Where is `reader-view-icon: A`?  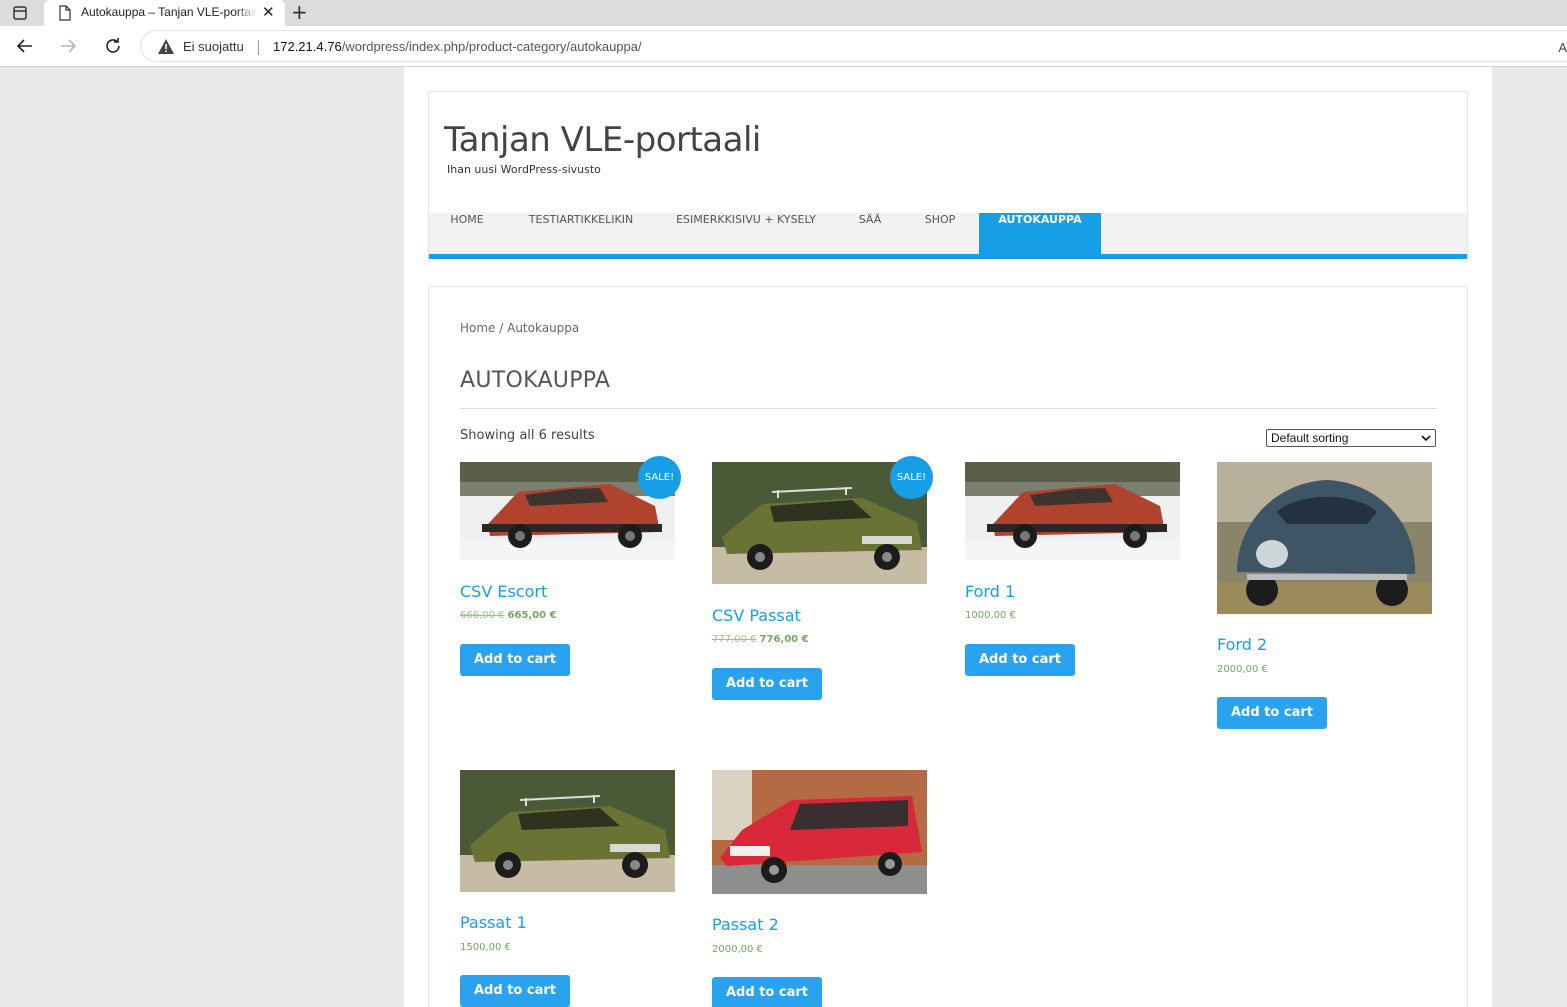 reader-view-icon: A is located at coordinates (1562, 47).